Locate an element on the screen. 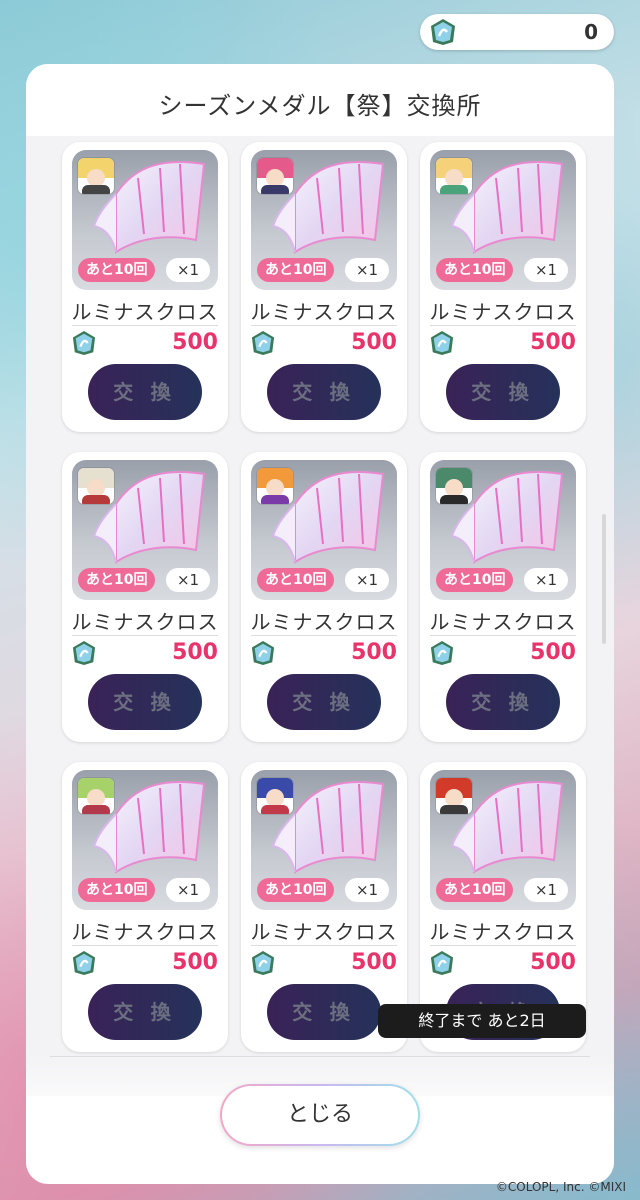 The height and width of the screenshot is (1200, 640). currency-display: 0 is located at coordinates (517, 32).